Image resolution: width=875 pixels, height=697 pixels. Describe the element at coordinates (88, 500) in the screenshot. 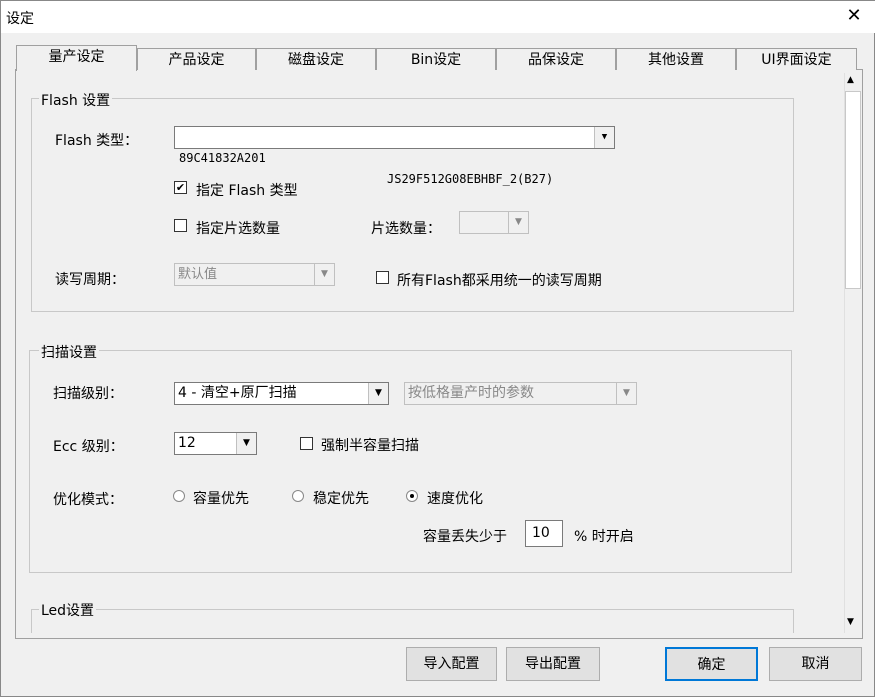

I see `opt-mode-label: 优化模式：` at that location.